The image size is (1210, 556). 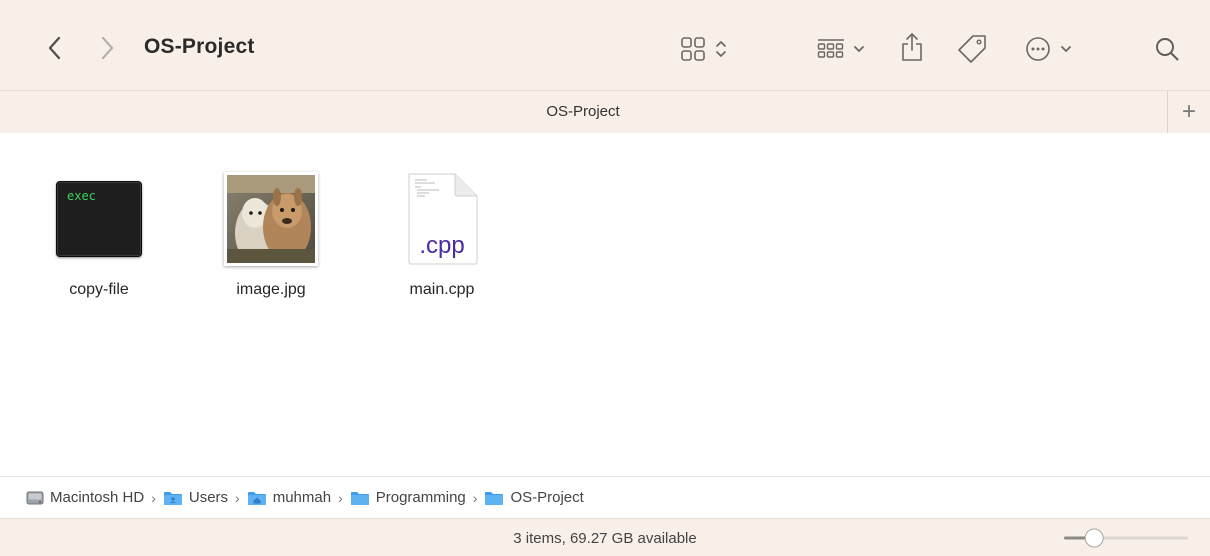 I want to click on back-button, so click(x=54, y=48).